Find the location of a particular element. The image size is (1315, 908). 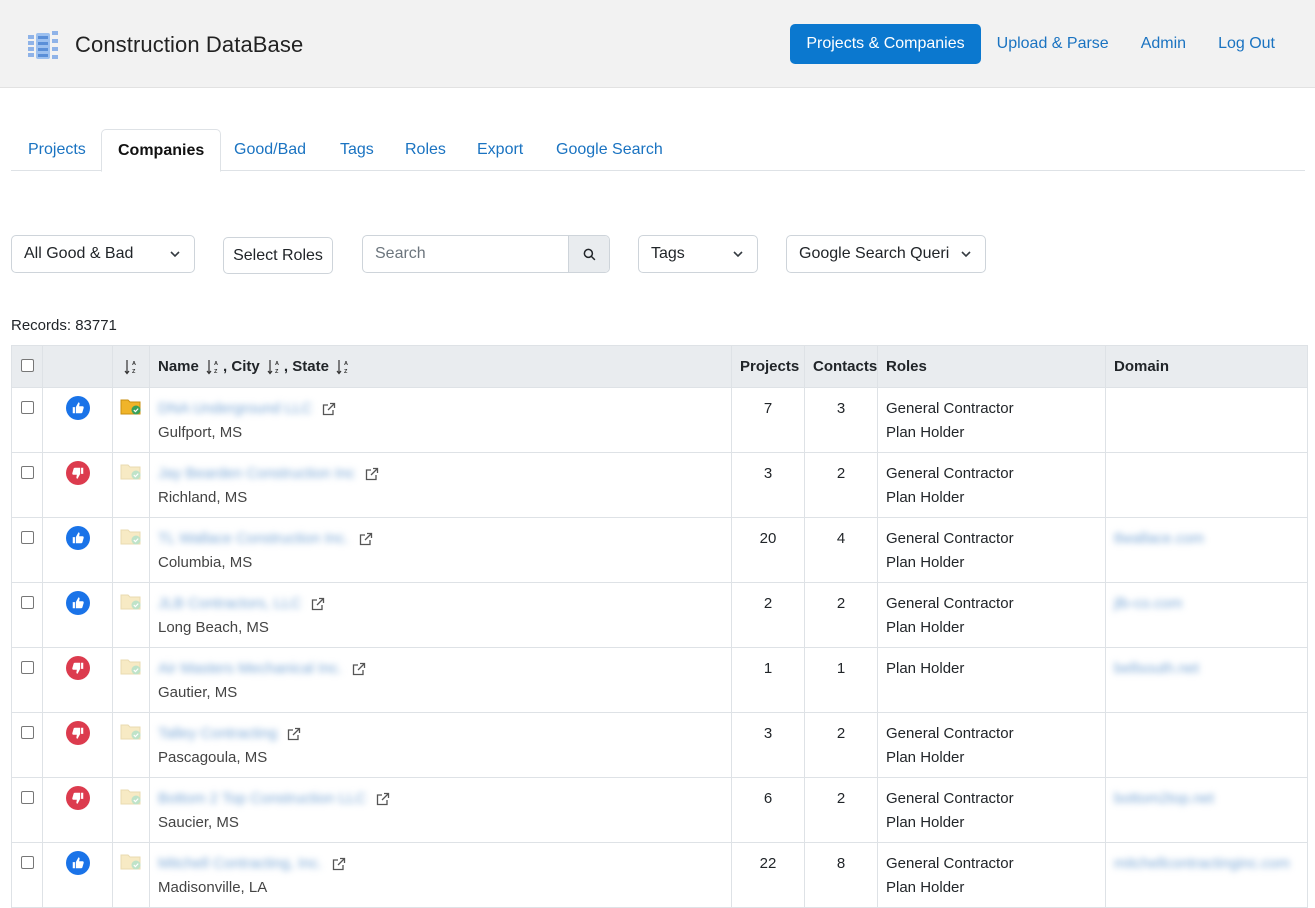

tags-select: Tags is located at coordinates (698, 254).